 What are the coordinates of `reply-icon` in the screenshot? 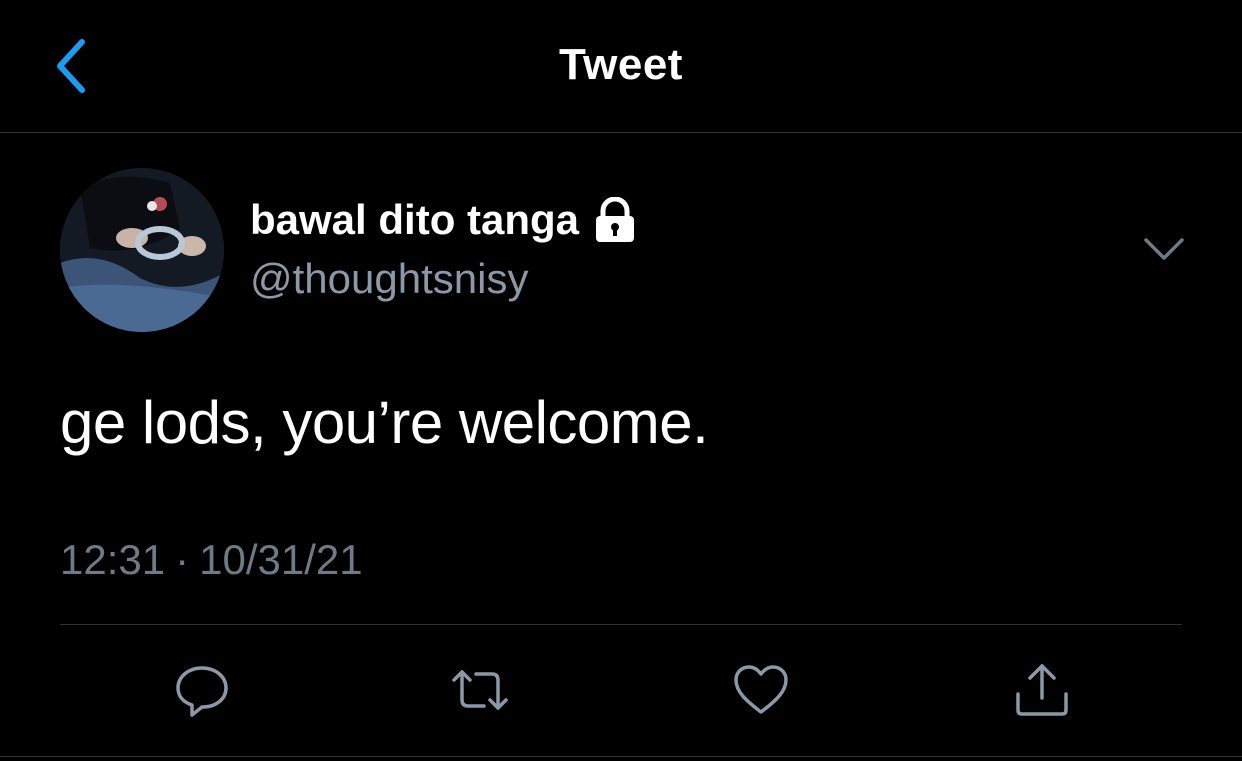 It's located at (202, 691).